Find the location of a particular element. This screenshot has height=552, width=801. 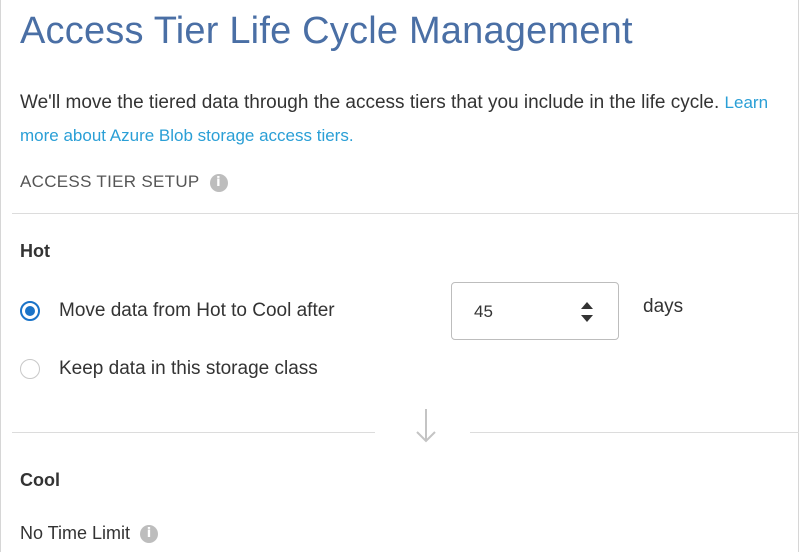

radio-keep-in-hot: Keep data in this storage class is located at coordinates (169, 369).